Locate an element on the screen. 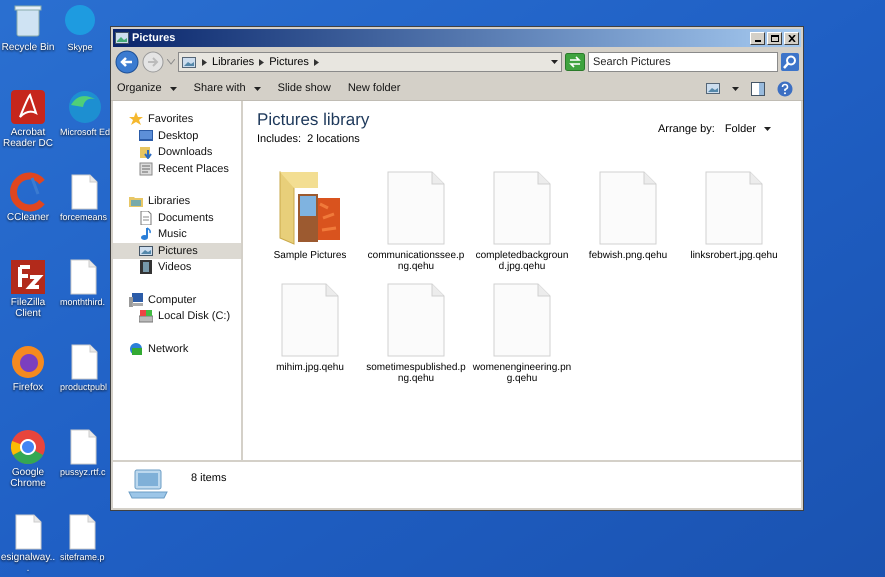 Image resolution: width=885 pixels, height=577 pixels. desktop-icon-label: Google Chrome is located at coordinates (28, 478).